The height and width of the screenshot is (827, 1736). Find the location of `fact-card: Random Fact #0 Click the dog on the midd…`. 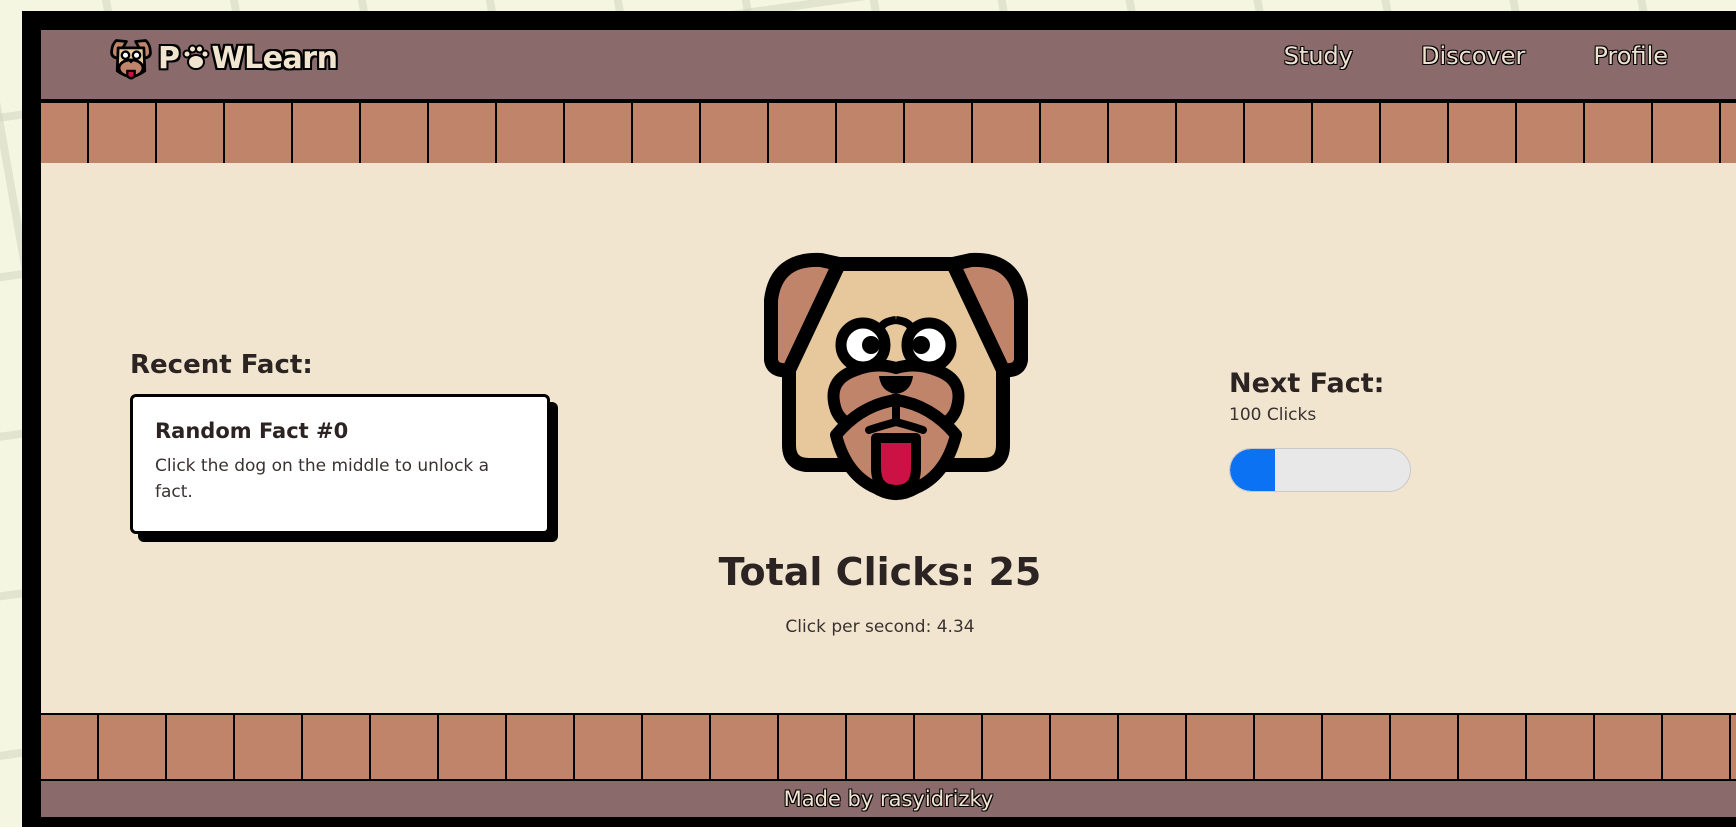

fact-card: Random Fact #0 Click the dog on the midd… is located at coordinates (340, 464).